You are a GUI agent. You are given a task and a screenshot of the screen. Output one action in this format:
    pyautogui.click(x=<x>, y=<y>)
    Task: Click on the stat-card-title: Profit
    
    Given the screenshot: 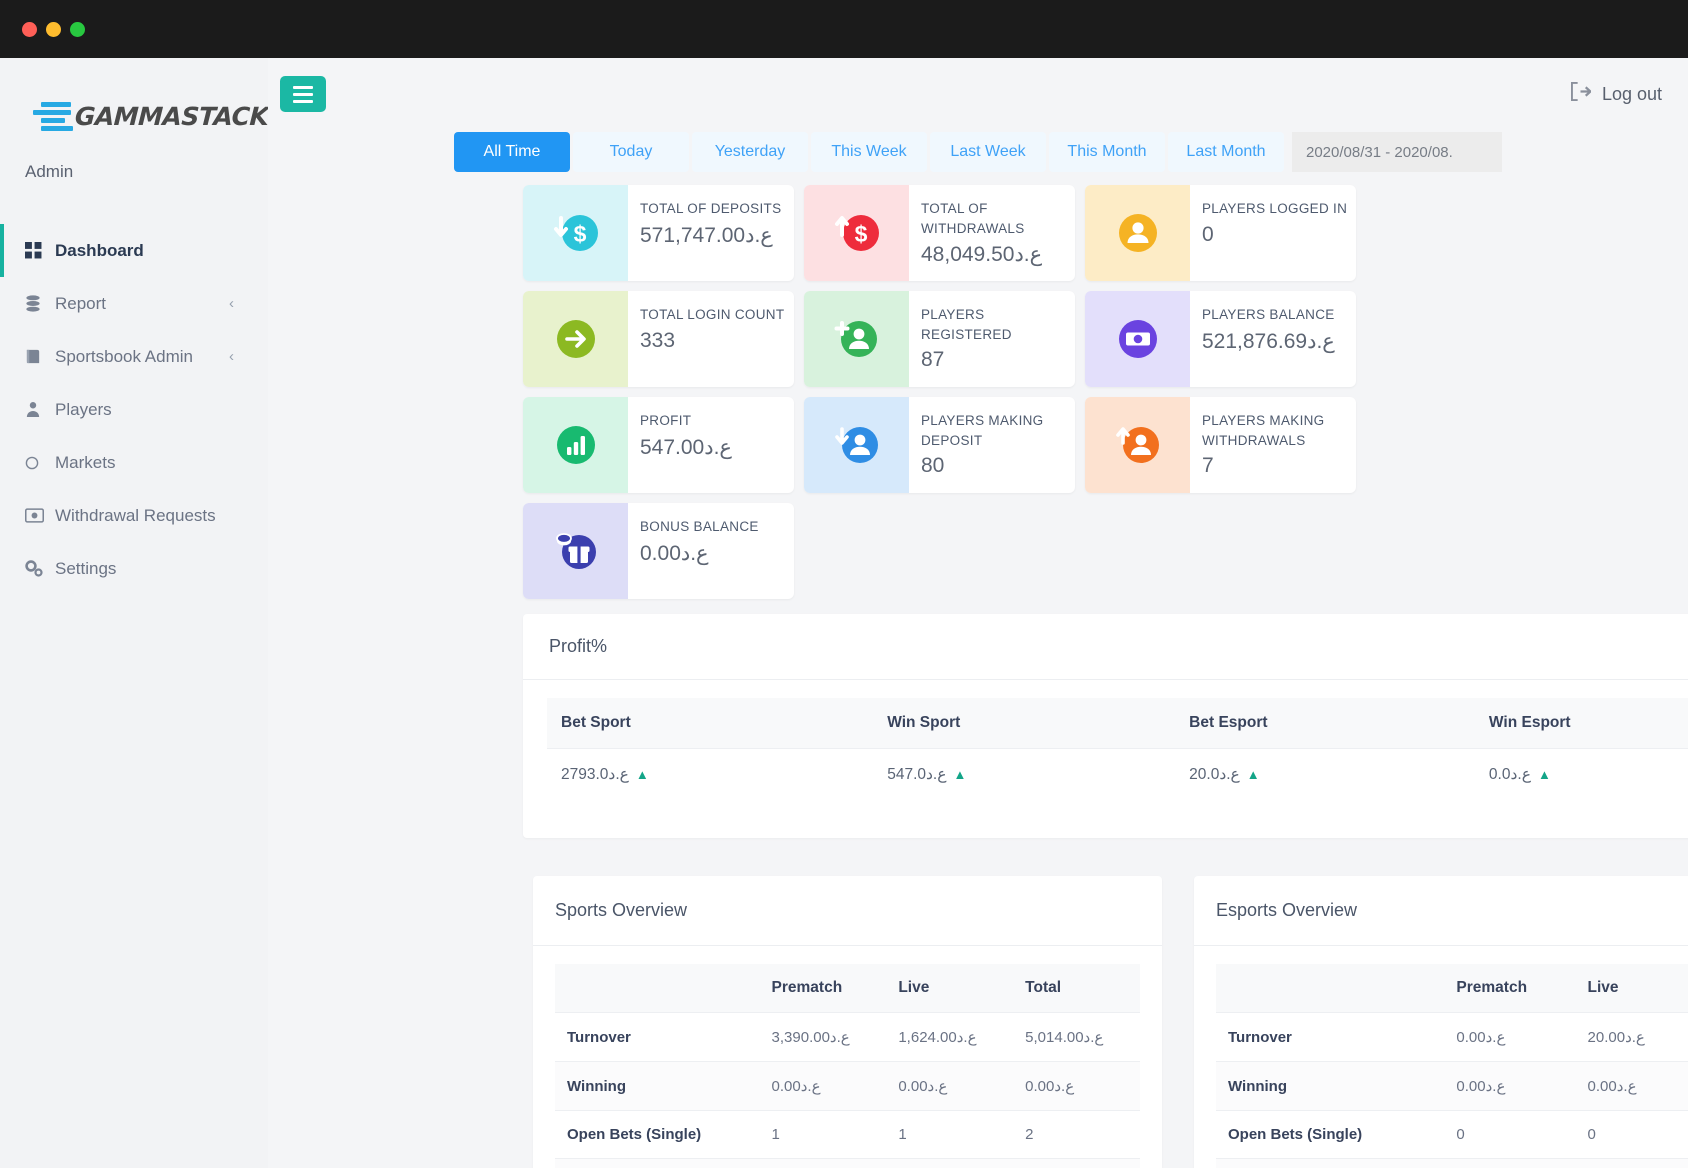 What is the action you would take?
    pyautogui.click(x=666, y=420)
    